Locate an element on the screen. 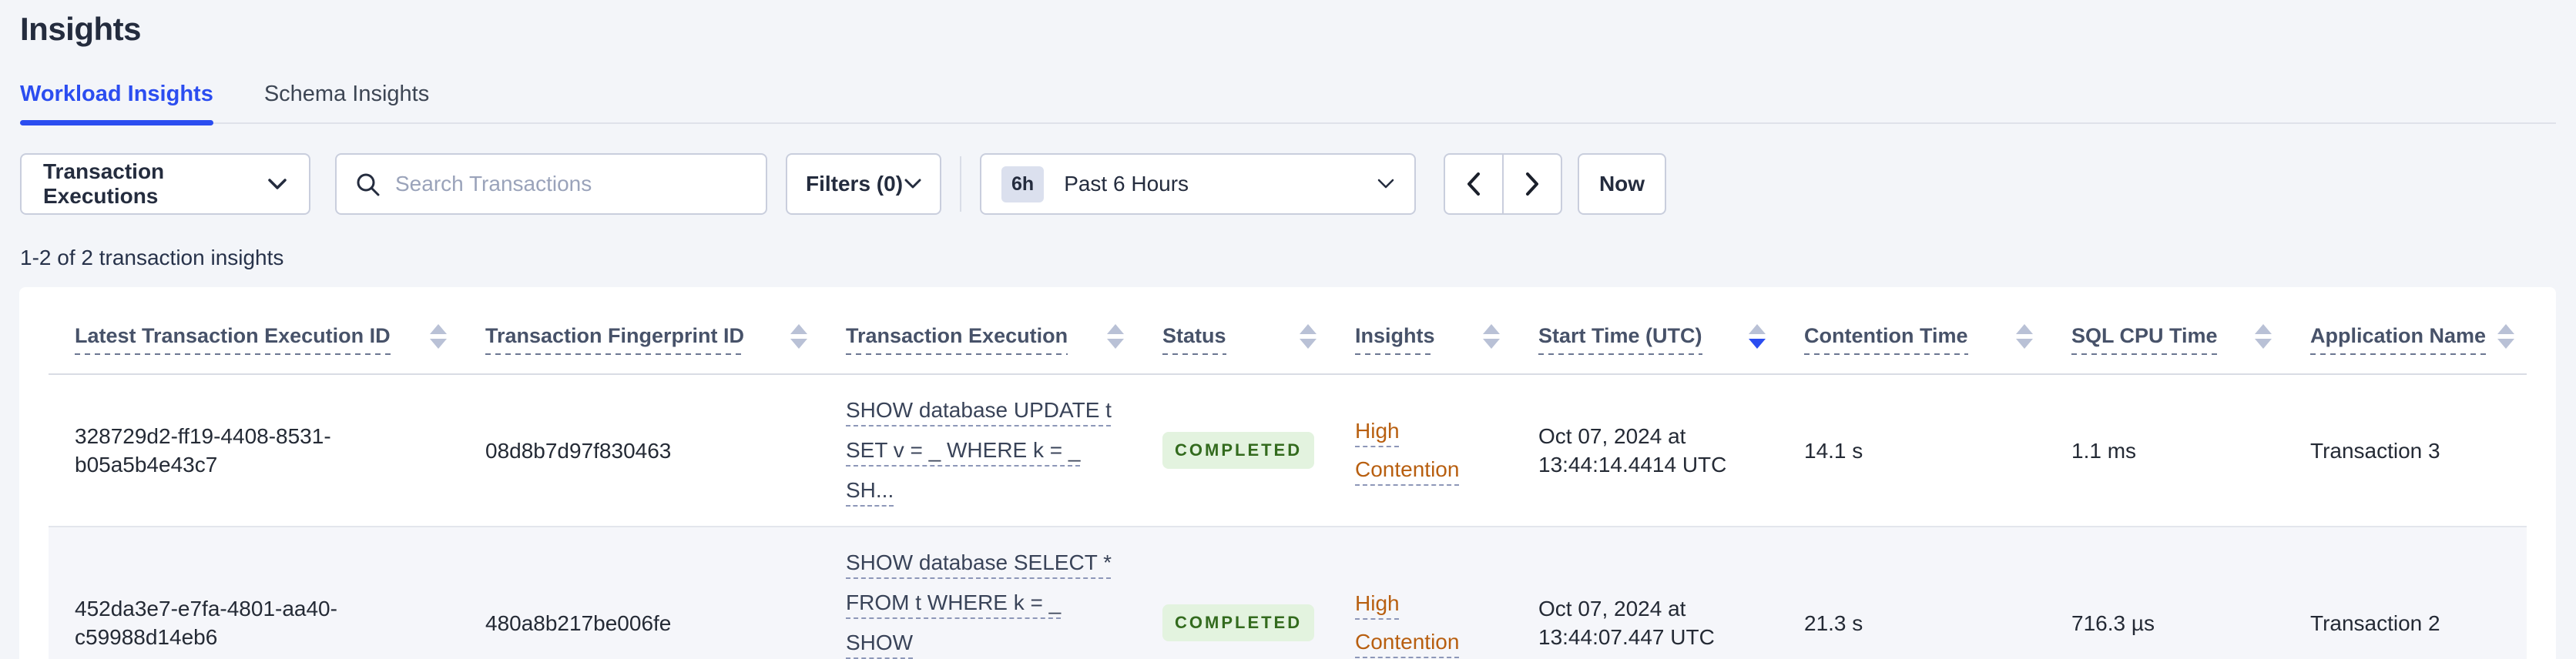  column-header-latest-execution-id: Latest Transaction Execution ID is located at coordinates (254, 330).